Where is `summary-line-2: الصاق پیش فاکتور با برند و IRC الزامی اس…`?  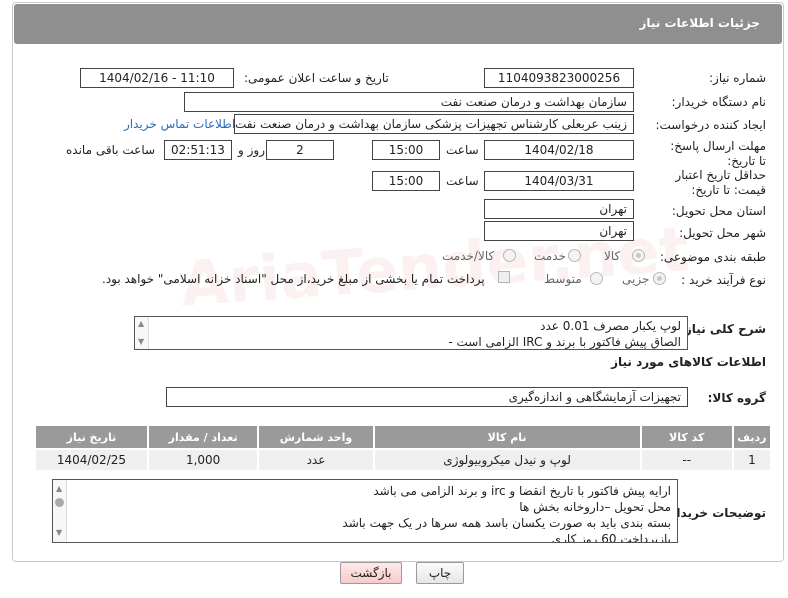 summary-line-2: الصاق پیش فاکتور با برند و IRC الزامی اس… is located at coordinates (564, 342).